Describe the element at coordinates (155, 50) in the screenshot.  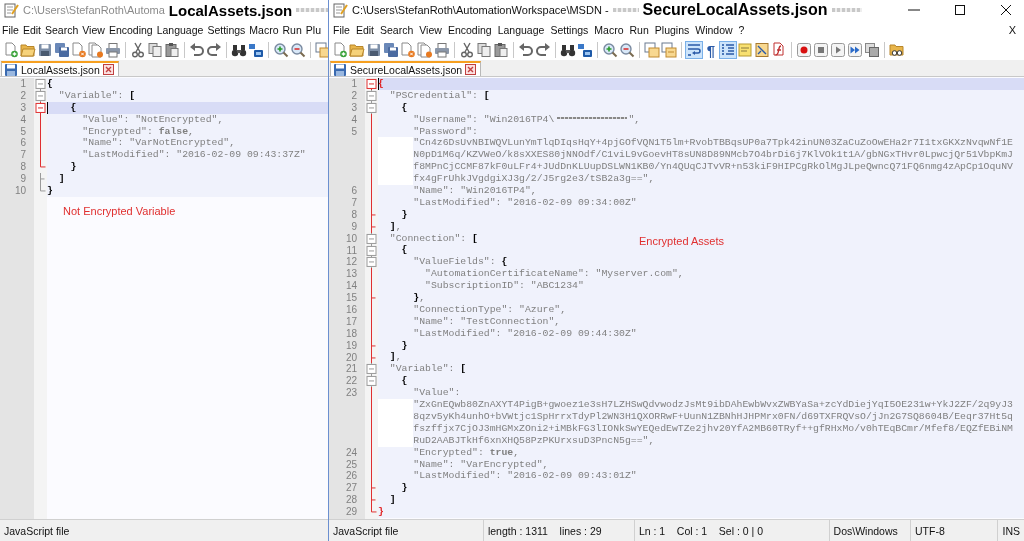
I see `copy-icon` at that location.